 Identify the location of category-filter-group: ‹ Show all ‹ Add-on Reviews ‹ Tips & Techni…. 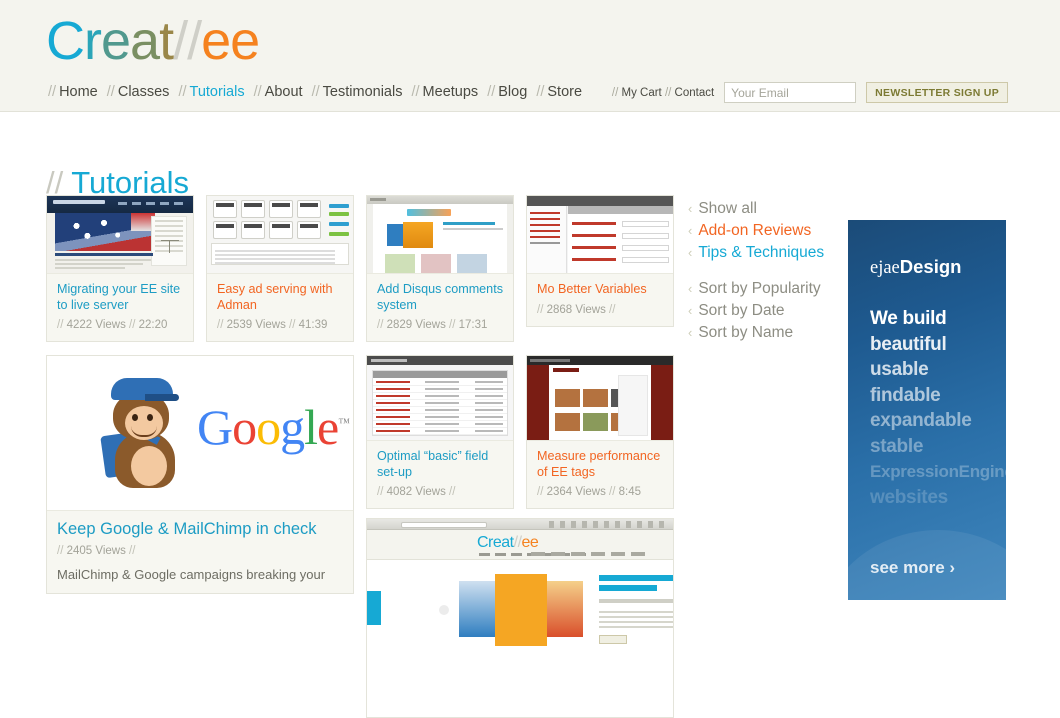
(768, 231).